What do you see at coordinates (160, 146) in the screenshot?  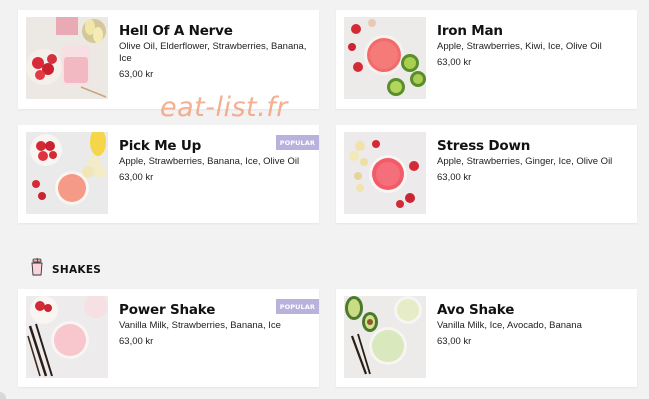 I see `item-name: Pick Me Up` at bounding box center [160, 146].